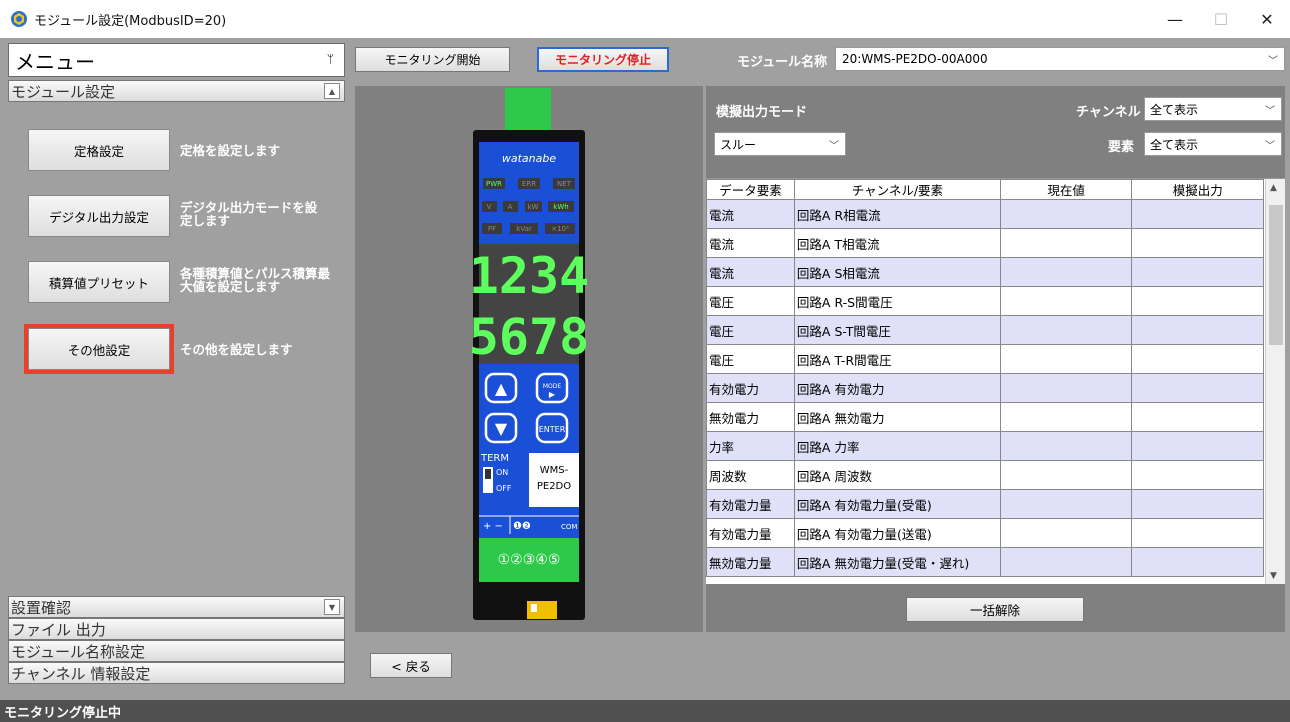  What do you see at coordinates (603, 59) in the screenshot?
I see `stop-monitoring-button: モニタリング停止` at bounding box center [603, 59].